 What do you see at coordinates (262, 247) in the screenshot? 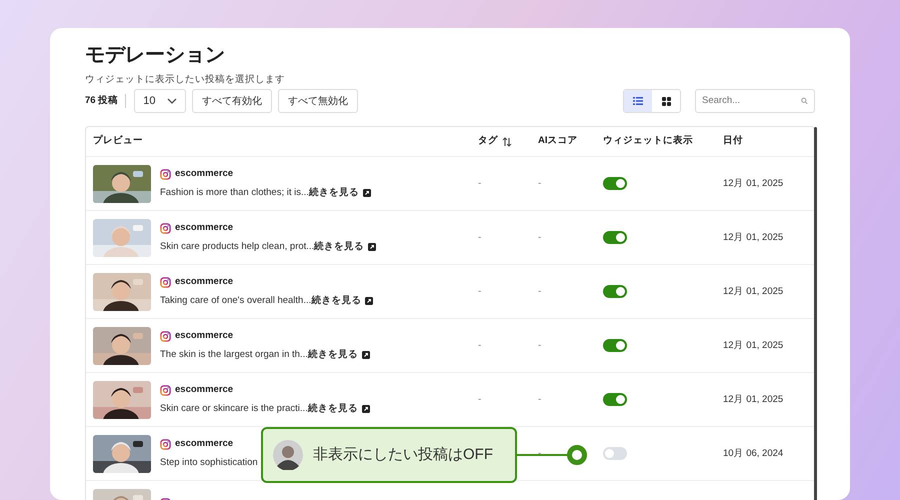
I see `post-caption: Skin care products help clean, prot...続きを見る` at bounding box center [262, 247].